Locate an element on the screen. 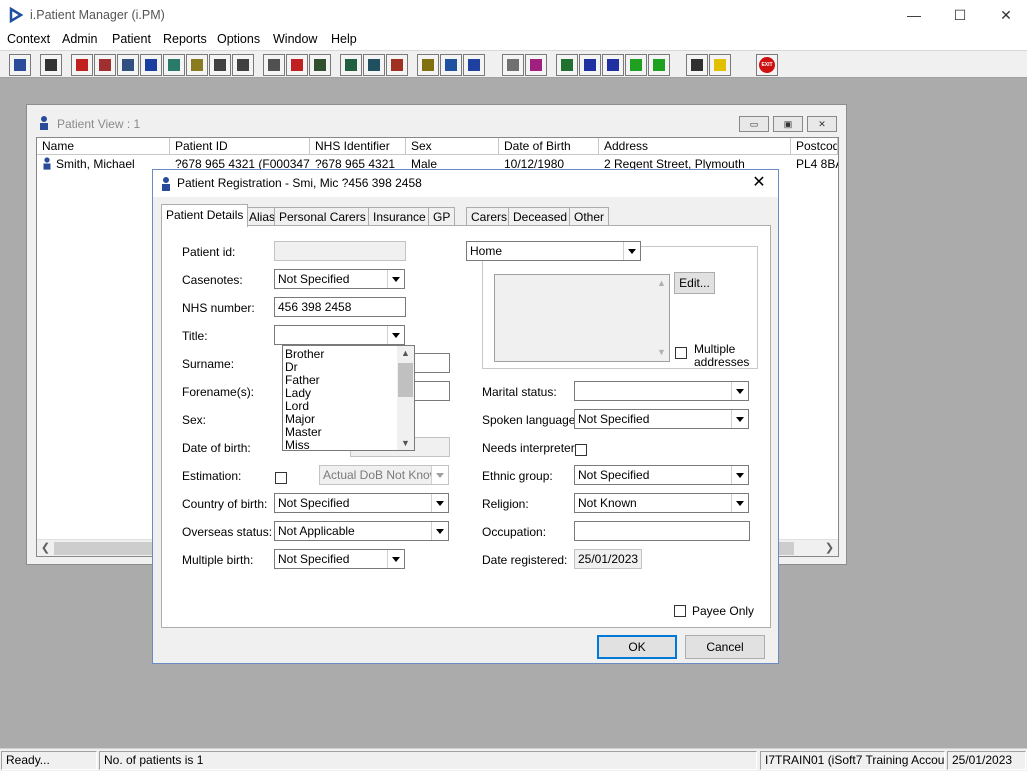  payee-only-checkbox is located at coordinates (680, 611).